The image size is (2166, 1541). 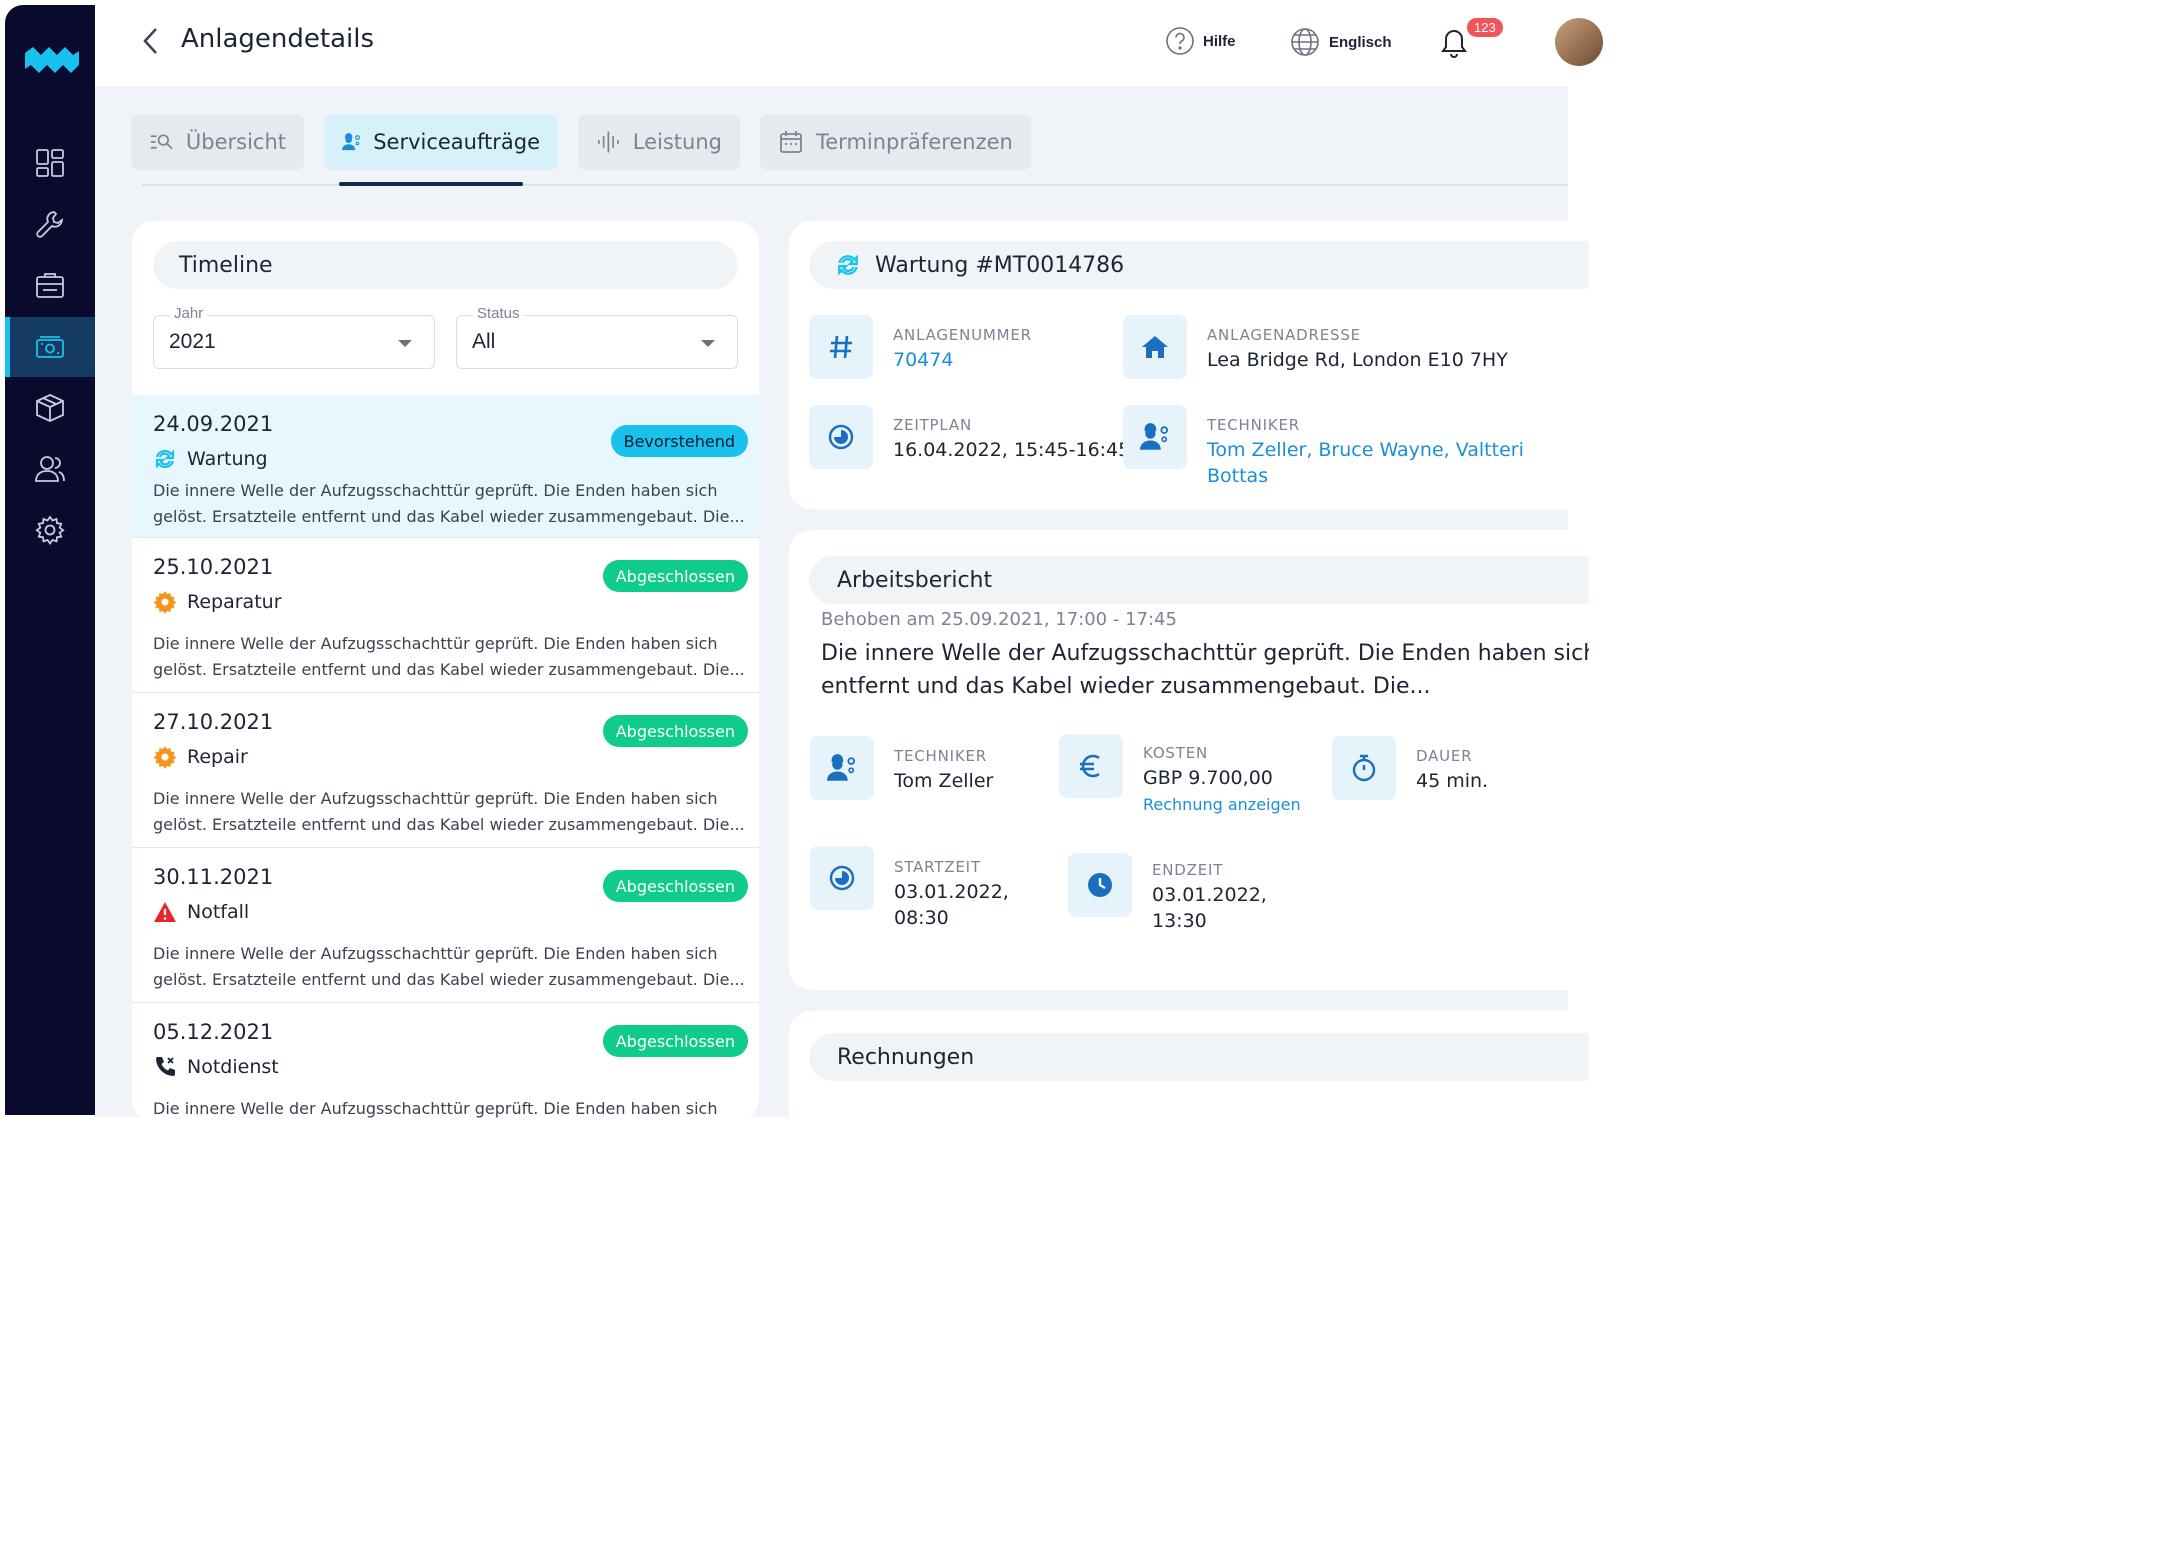 What do you see at coordinates (1444, 756) in the screenshot?
I see `duration-label: DAUER` at bounding box center [1444, 756].